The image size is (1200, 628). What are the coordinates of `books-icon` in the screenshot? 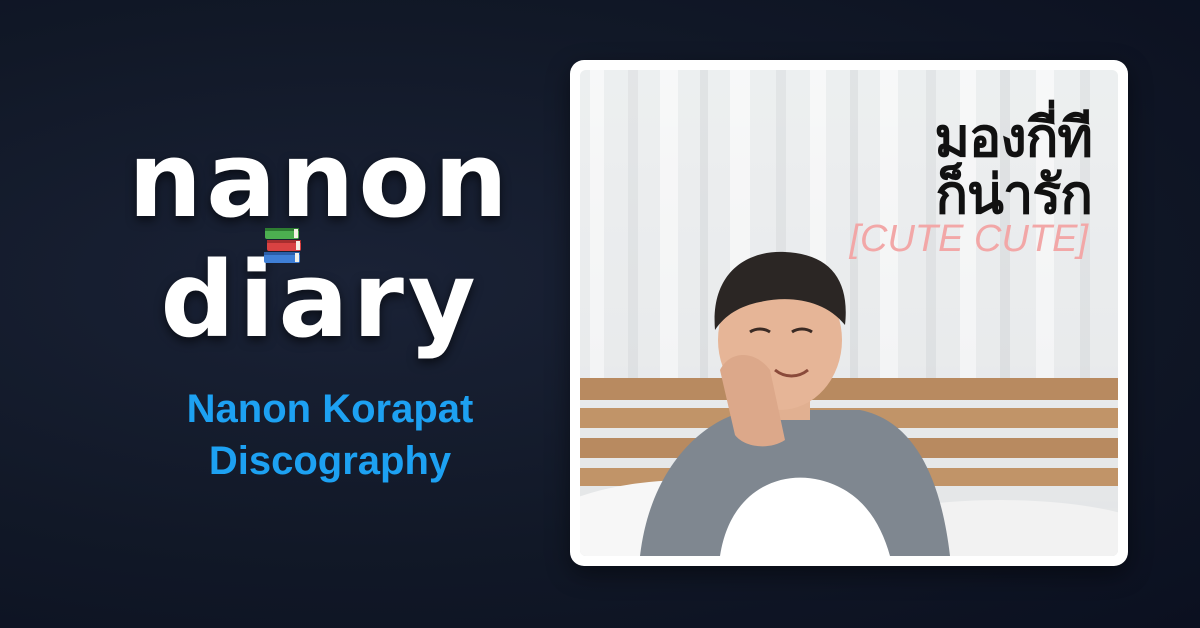 It's located at (282, 245).